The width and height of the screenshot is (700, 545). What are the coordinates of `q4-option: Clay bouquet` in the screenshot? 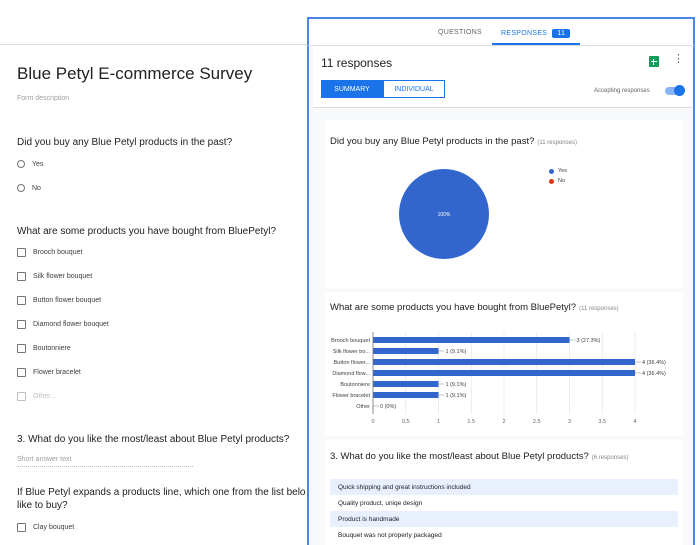 It's located at (45, 527).